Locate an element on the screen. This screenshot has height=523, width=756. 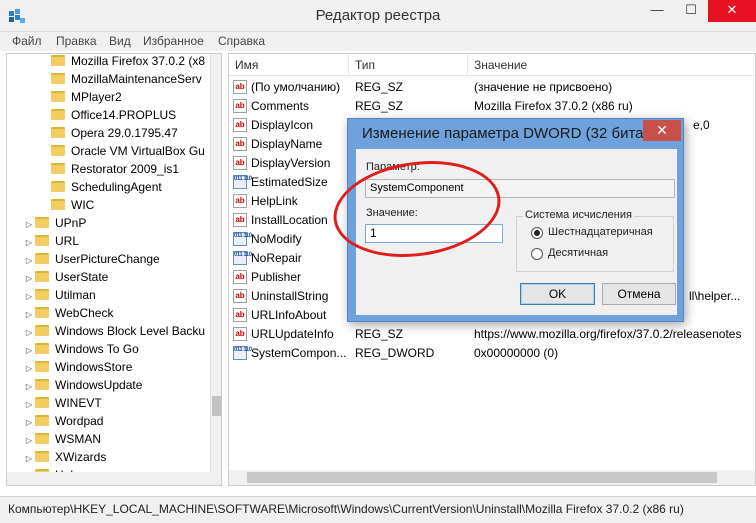
parameter-name-field: SystemComponent is located at coordinates (520, 188).